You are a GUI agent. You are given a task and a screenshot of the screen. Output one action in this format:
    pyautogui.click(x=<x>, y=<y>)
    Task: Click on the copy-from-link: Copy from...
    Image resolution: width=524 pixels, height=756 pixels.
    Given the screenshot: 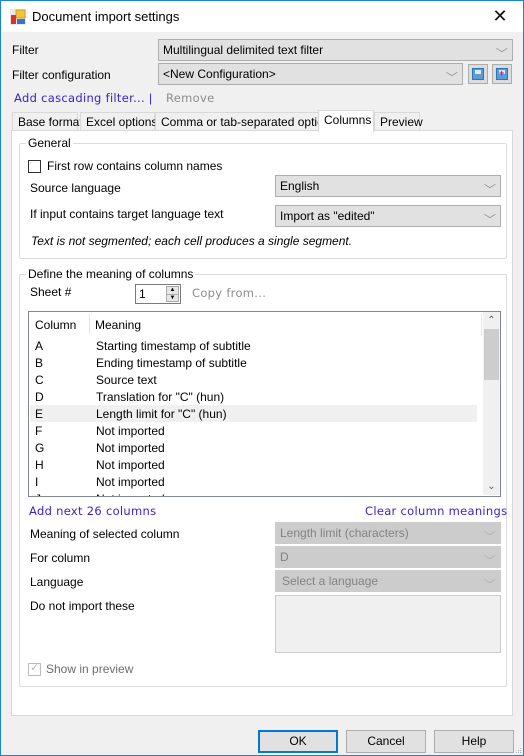 What is the action you would take?
    pyautogui.click(x=229, y=293)
    